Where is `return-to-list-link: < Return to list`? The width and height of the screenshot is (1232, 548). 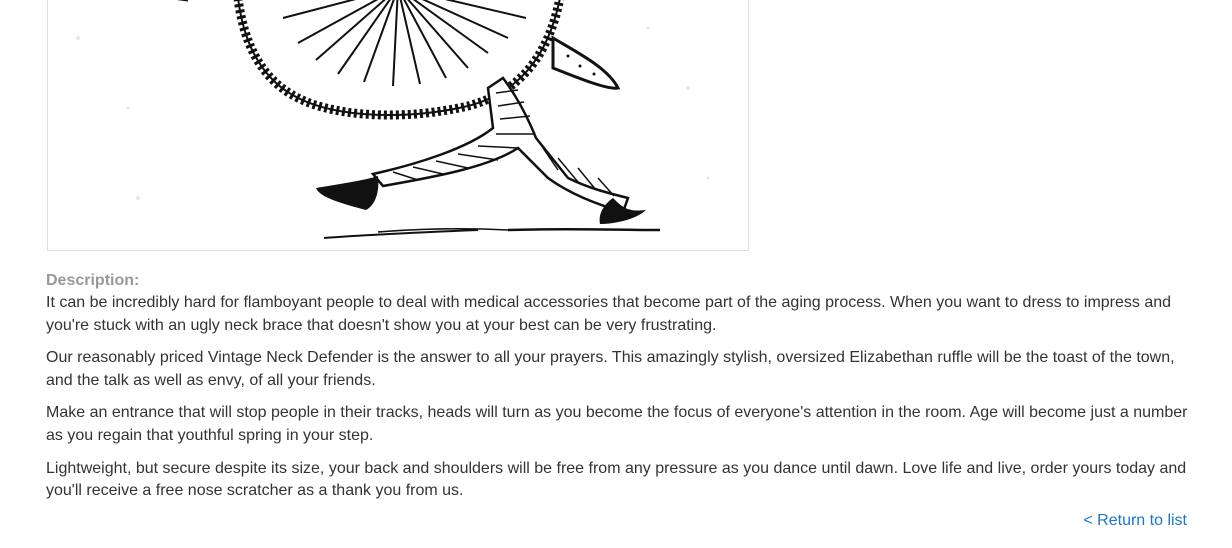 return-to-list-link: < Return to list is located at coordinates (1135, 520).